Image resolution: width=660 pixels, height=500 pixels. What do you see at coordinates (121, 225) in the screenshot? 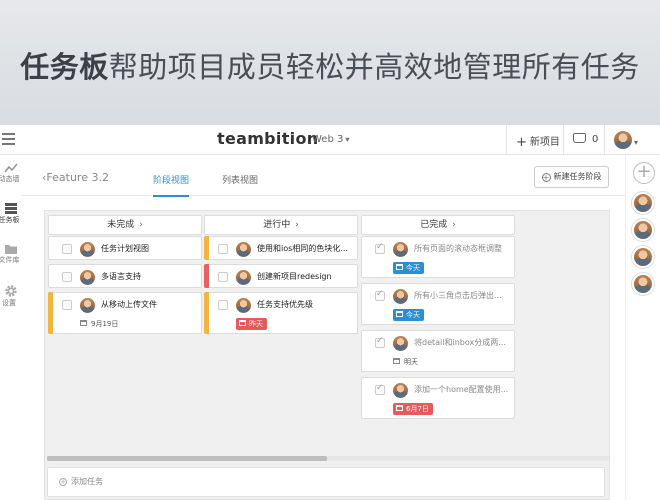
I see `column-title: 未完成` at bounding box center [121, 225].